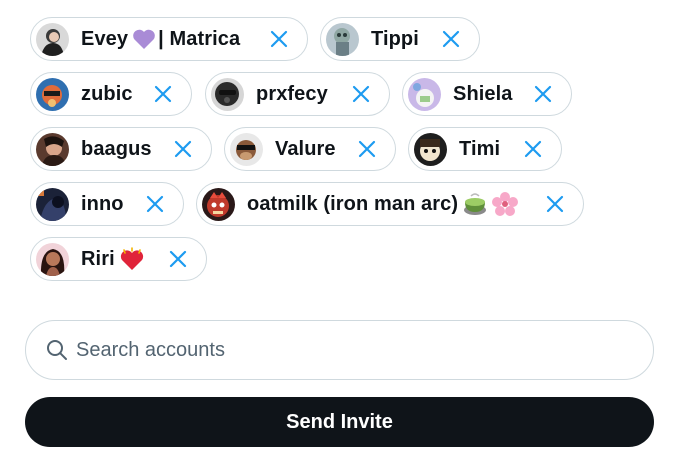  Describe the element at coordinates (52, 204) in the screenshot. I see `avatar-inno` at that location.